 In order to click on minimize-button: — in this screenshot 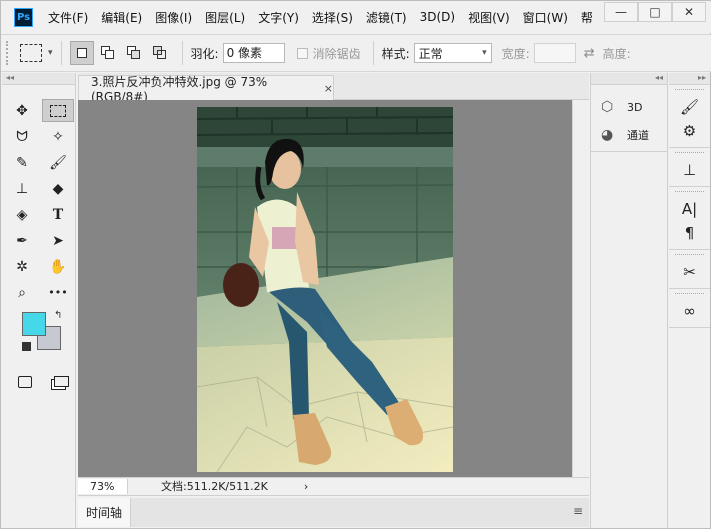, I will do `click(621, 12)`.